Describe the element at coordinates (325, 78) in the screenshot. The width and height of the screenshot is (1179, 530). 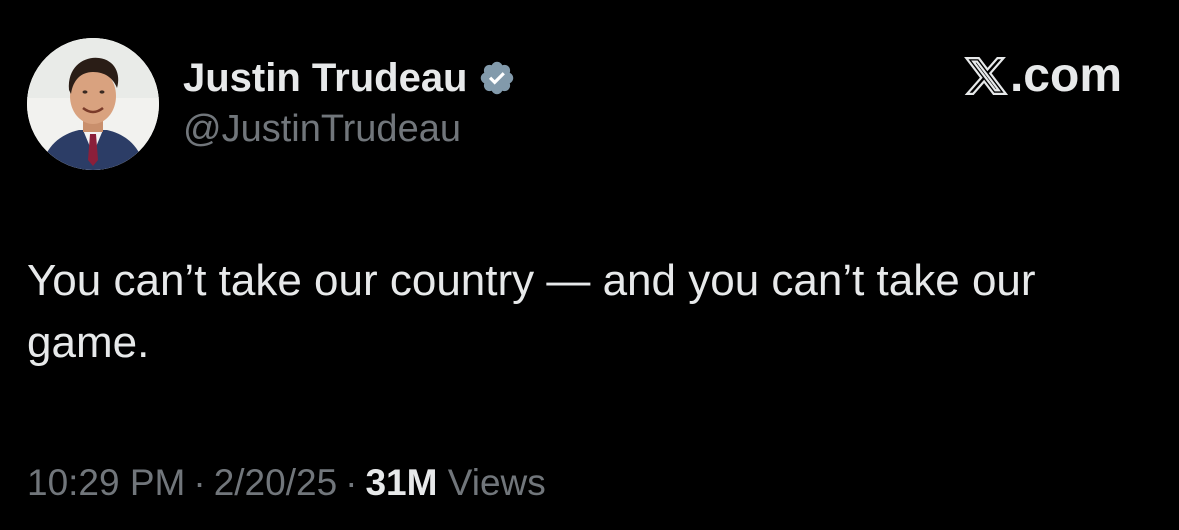
I see `display-name: Justin Trudeau` at that location.